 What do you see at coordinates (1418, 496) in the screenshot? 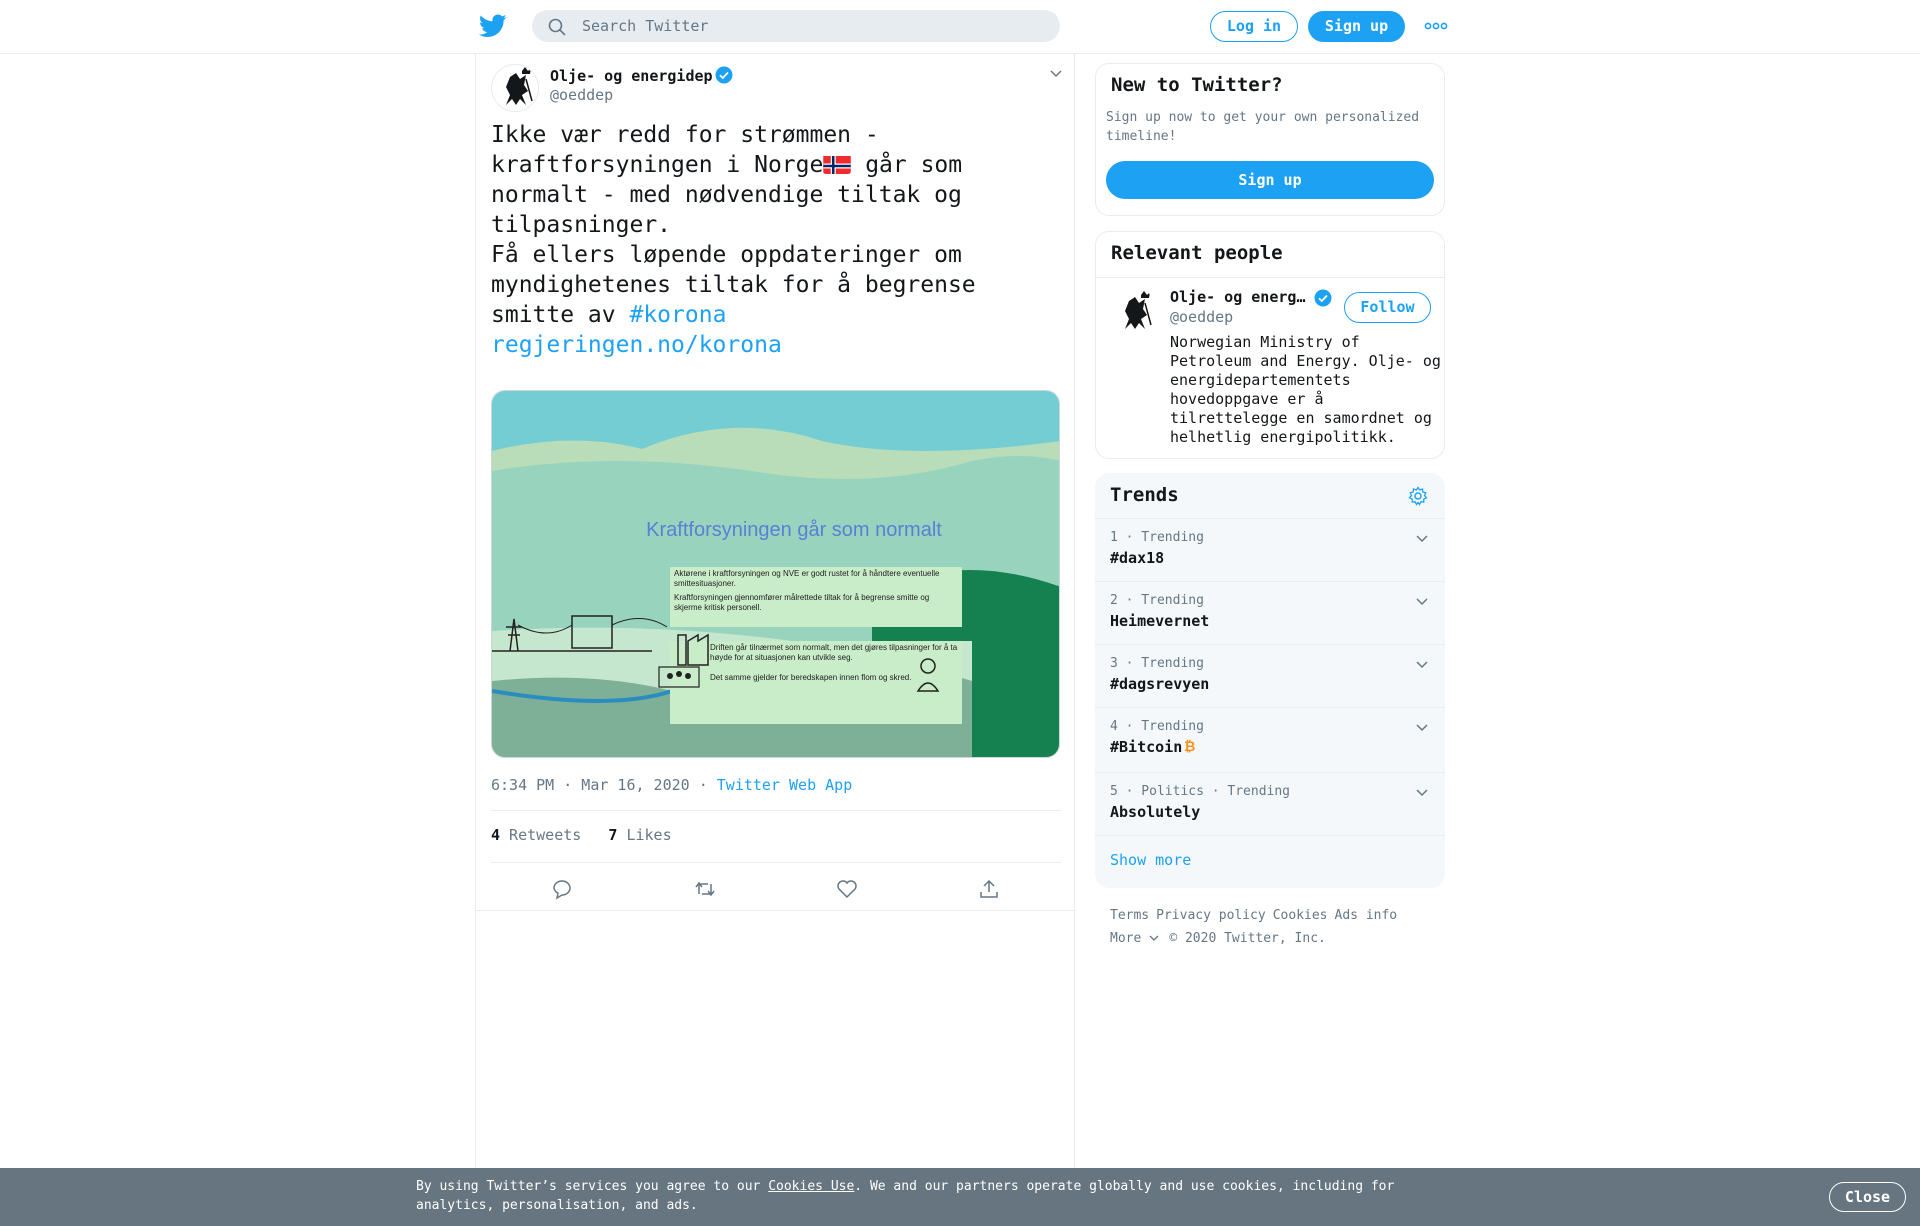
I see `gear-icon` at bounding box center [1418, 496].